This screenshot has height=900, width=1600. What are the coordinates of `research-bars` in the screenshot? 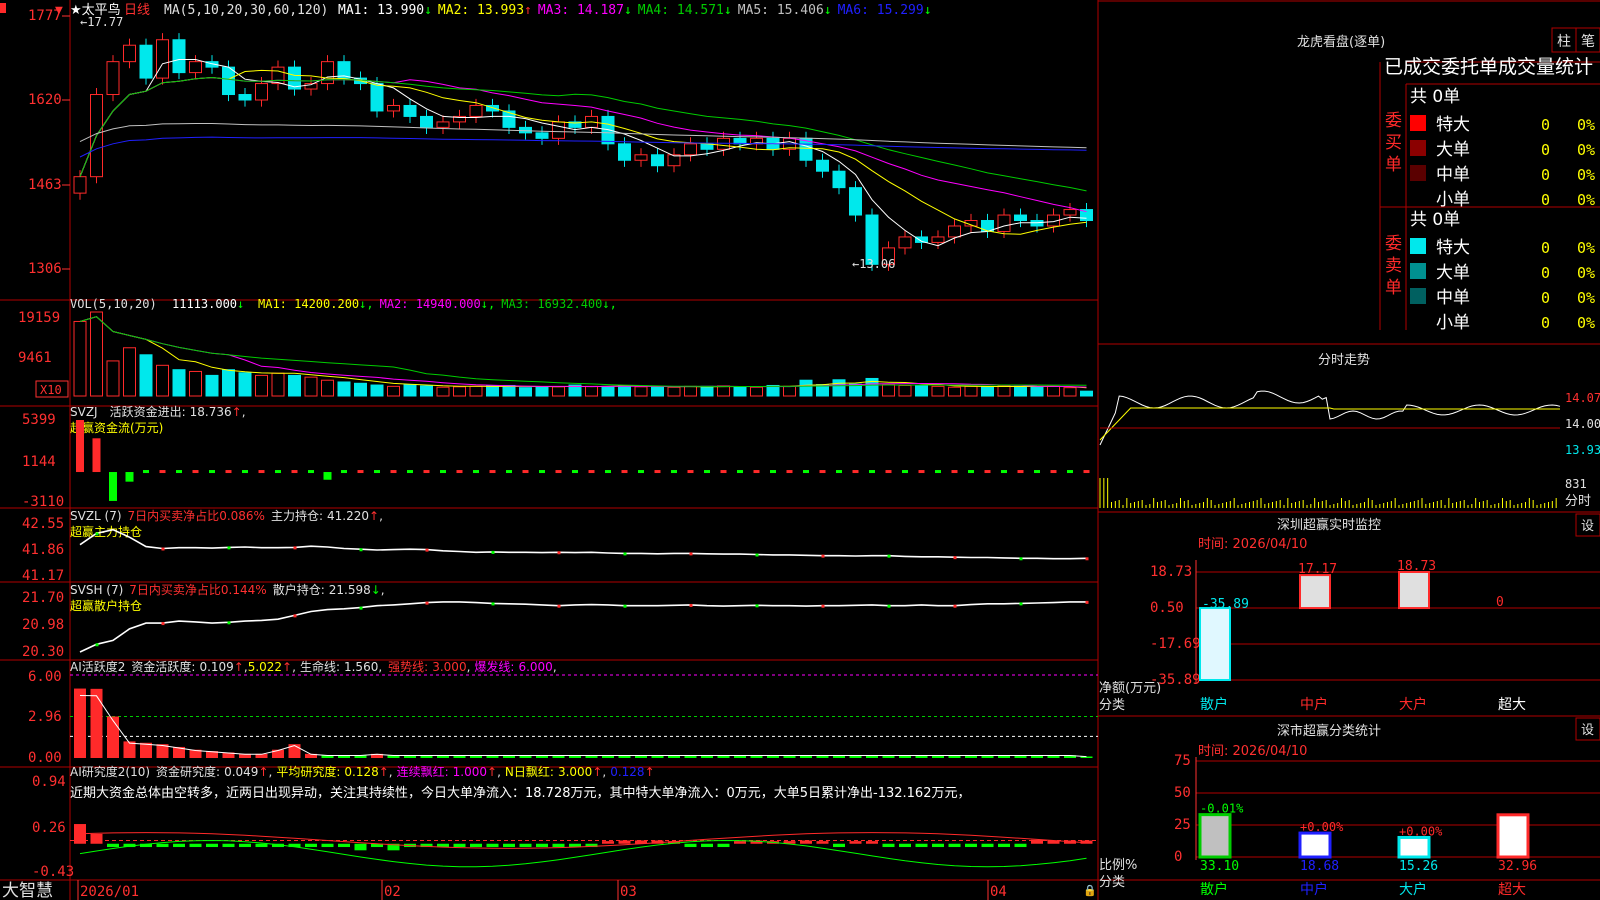 It's located at (584, 846).